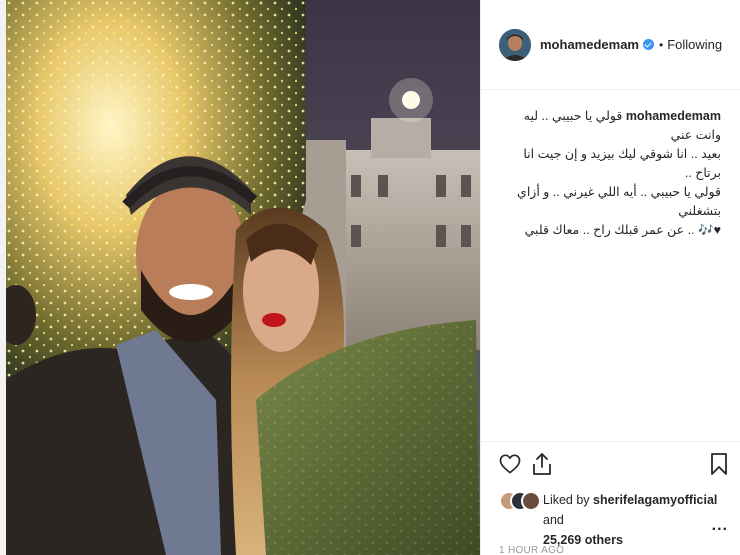 This screenshot has width=740, height=555. What do you see at coordinates (673, 116) in the screenshot?
I see `caption-username: mohamedemam` at bounding box center [673, 116].